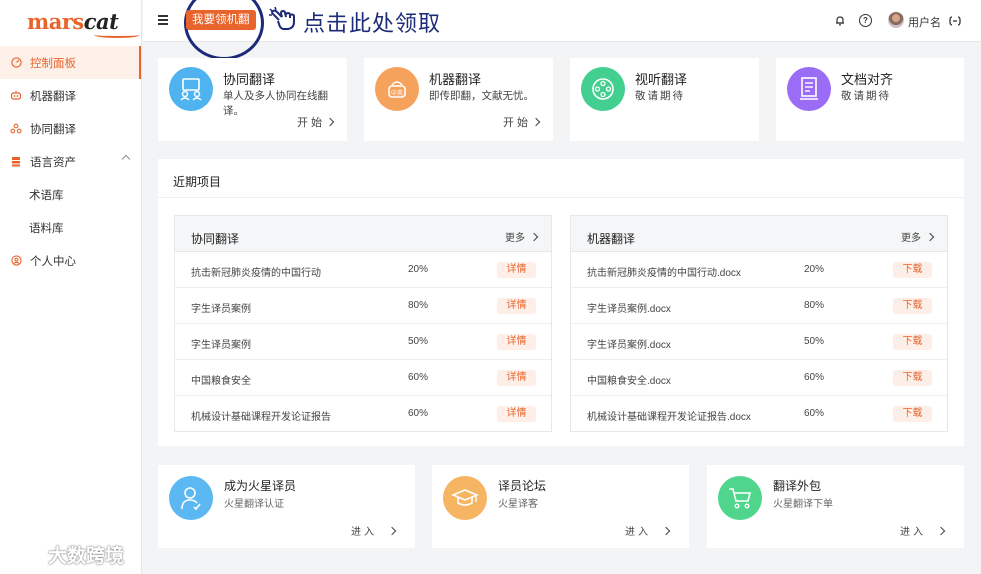 The width and height of the screenshot is (981, 574). What do you see at coordinates (70, 194) in the screenshot?
I see `sidebar-item-termbase: 术语库` at bounding box center [70, 194].